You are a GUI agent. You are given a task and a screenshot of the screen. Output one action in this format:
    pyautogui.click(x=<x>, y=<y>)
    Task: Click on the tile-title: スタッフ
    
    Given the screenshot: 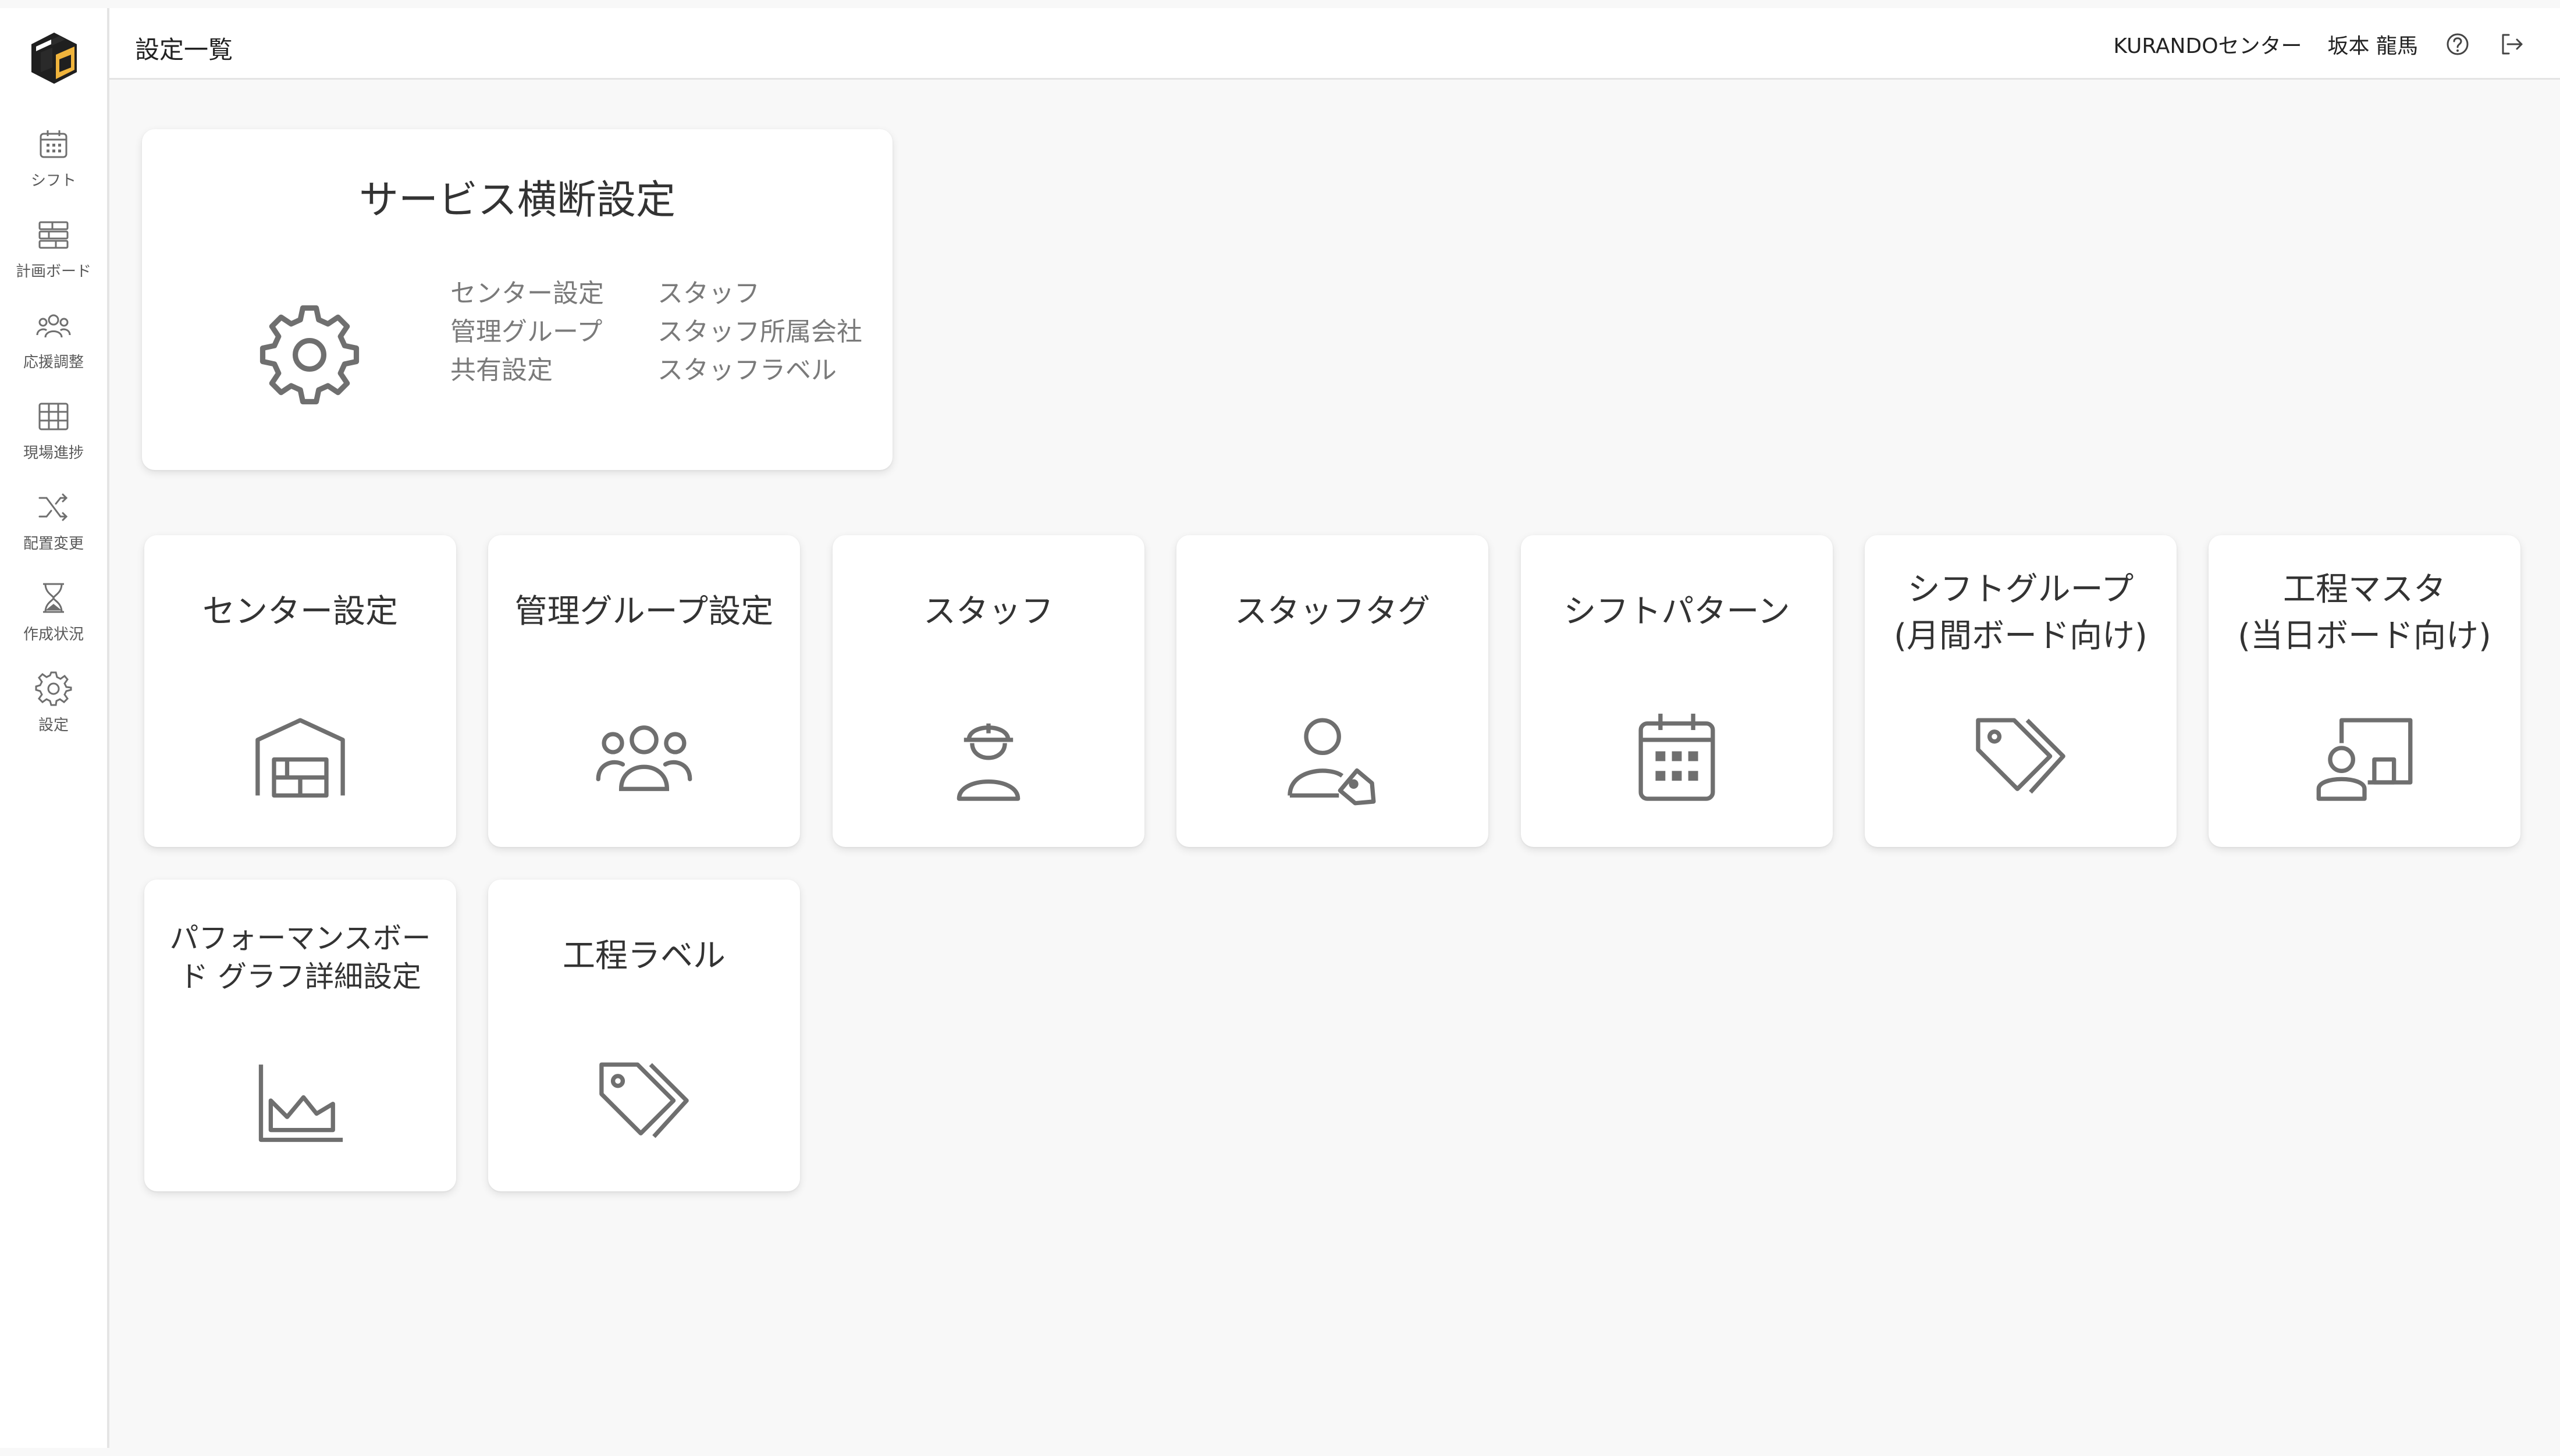 What is the action you would take?
    pyautogui.click(x=988, y=612)
    